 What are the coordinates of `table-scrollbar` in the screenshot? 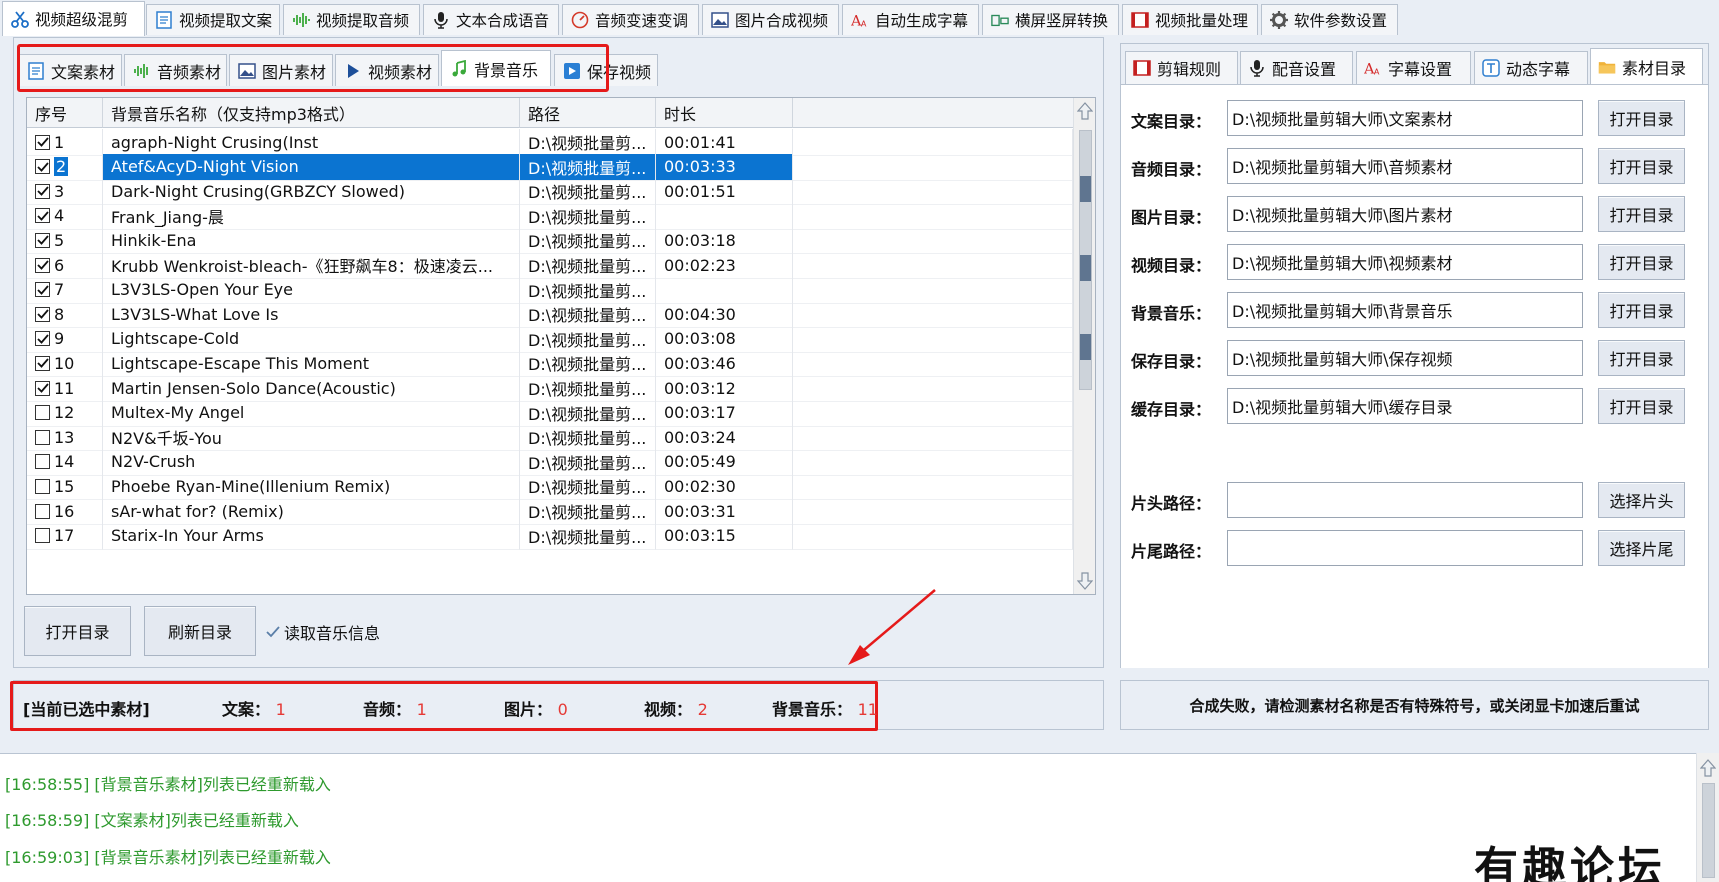 It's located at (1084, 346).